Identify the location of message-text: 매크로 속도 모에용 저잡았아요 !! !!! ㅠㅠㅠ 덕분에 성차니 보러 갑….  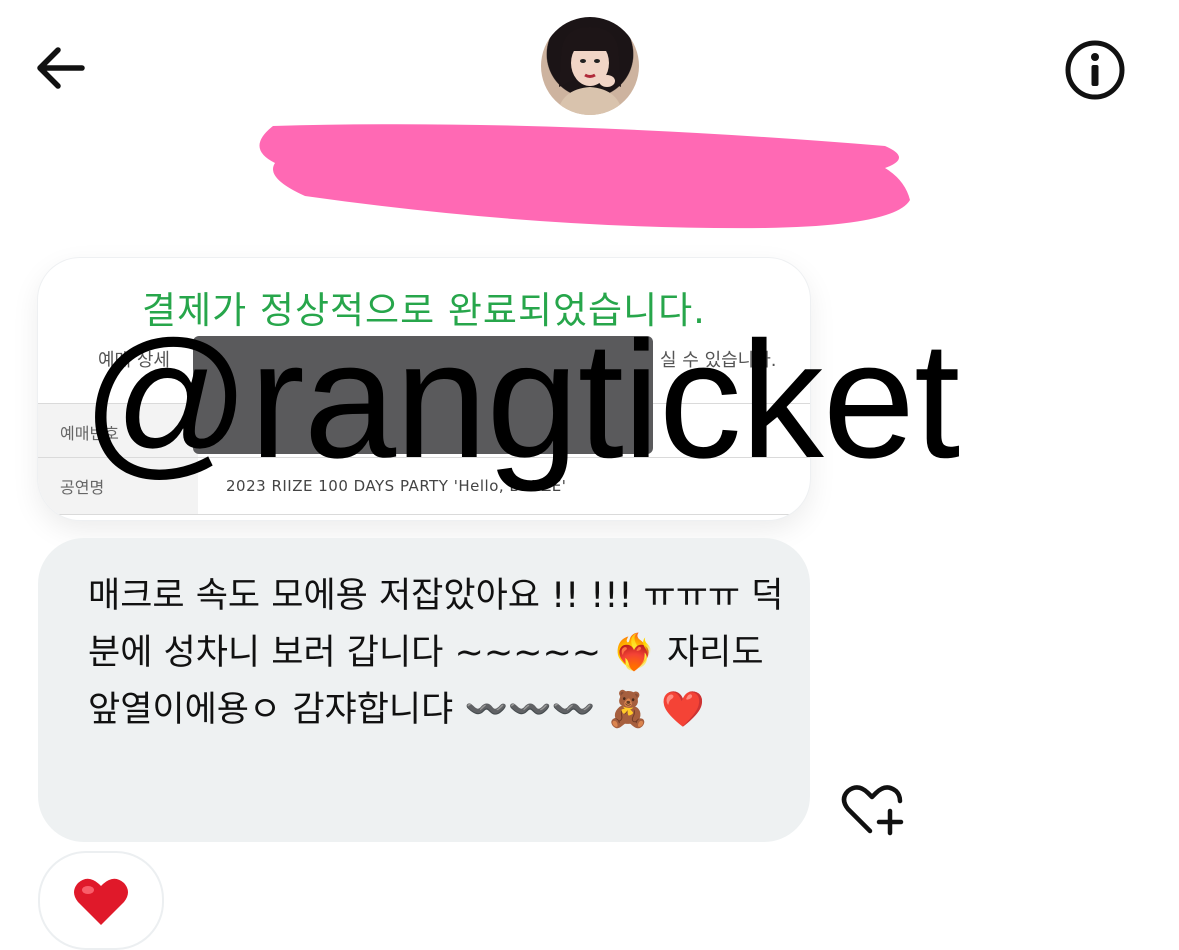
(436, 653).